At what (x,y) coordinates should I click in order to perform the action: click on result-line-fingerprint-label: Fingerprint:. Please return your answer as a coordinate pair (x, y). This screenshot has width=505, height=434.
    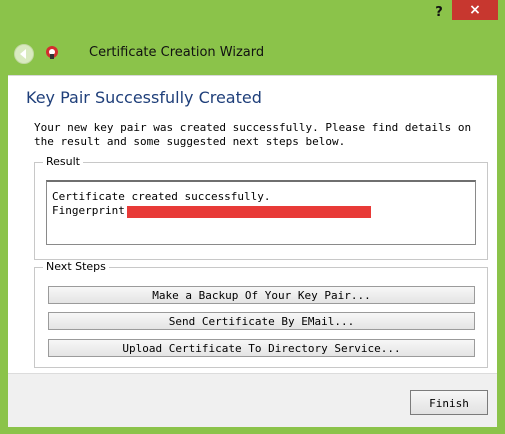
    Looking at the image, I should click on (92, 210).